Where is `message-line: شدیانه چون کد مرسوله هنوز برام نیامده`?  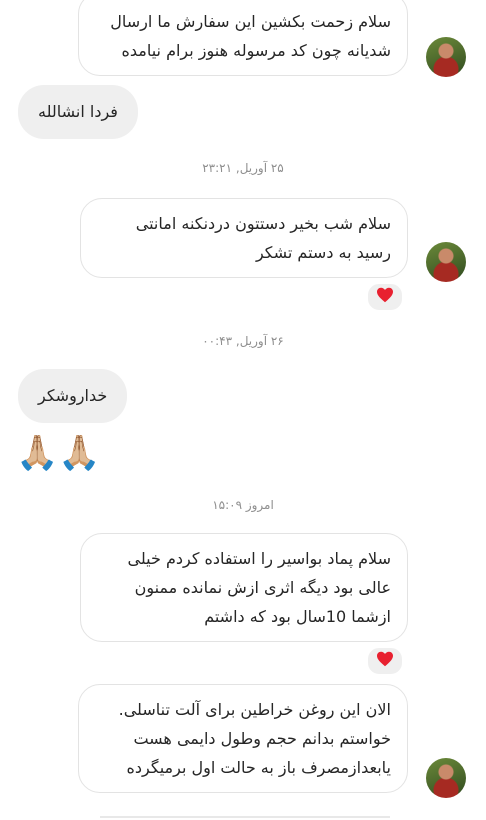
message-line: شدیانه چون کد مرسوله هنوز برام نیامده is located at coordinates (256, 50).